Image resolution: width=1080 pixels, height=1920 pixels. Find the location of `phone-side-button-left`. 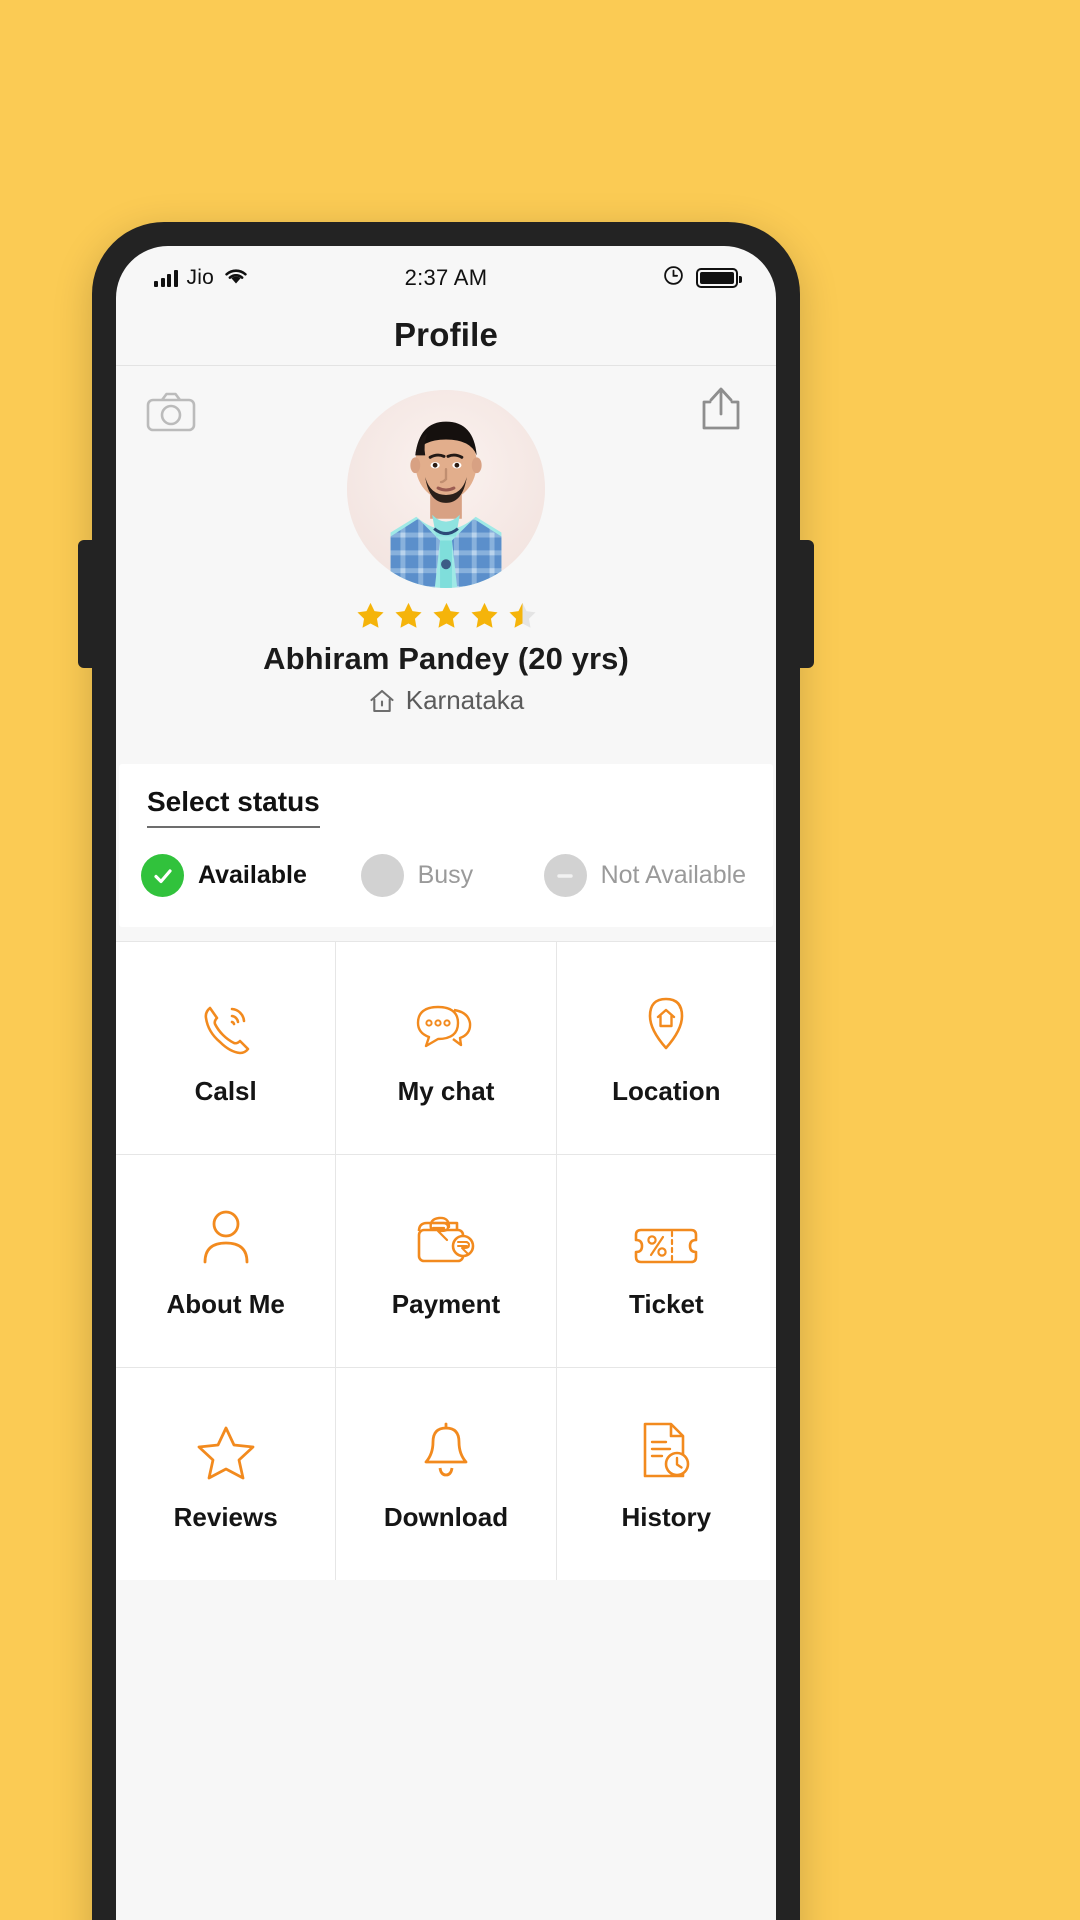

phone-side-button-left is located at coordinates (86, 604).